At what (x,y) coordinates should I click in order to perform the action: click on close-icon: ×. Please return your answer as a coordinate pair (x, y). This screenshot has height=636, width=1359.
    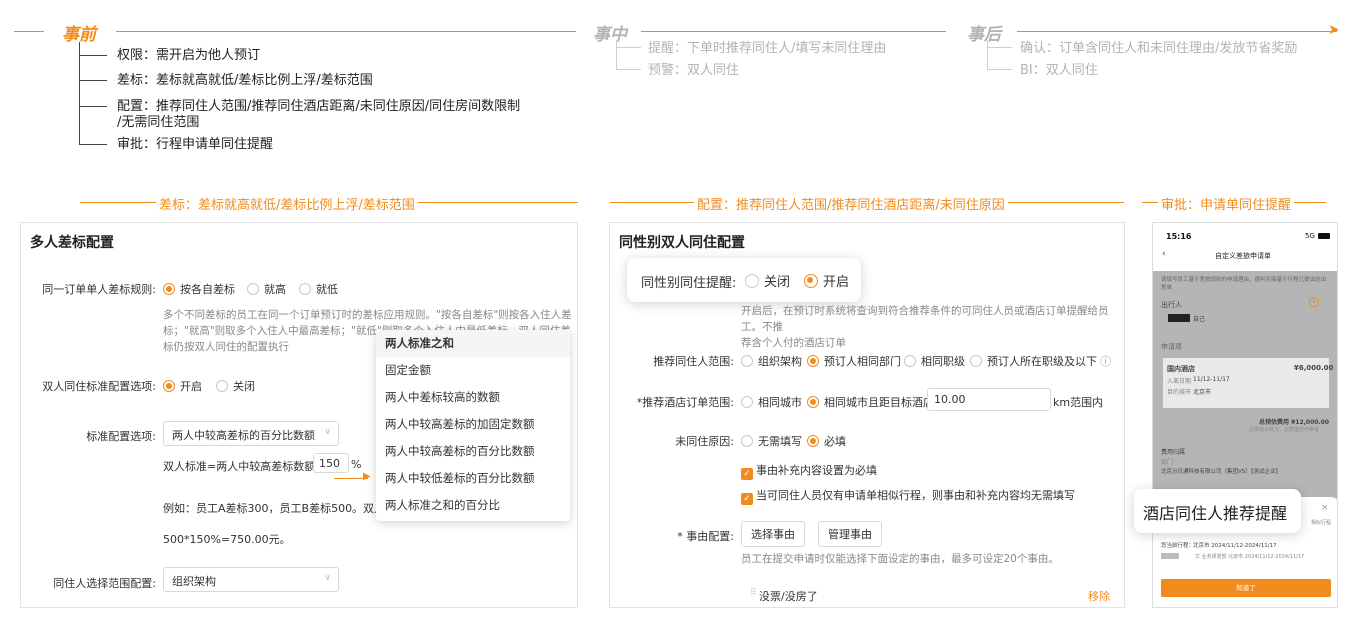
    Looking at the image, I should click on (1325, 508).